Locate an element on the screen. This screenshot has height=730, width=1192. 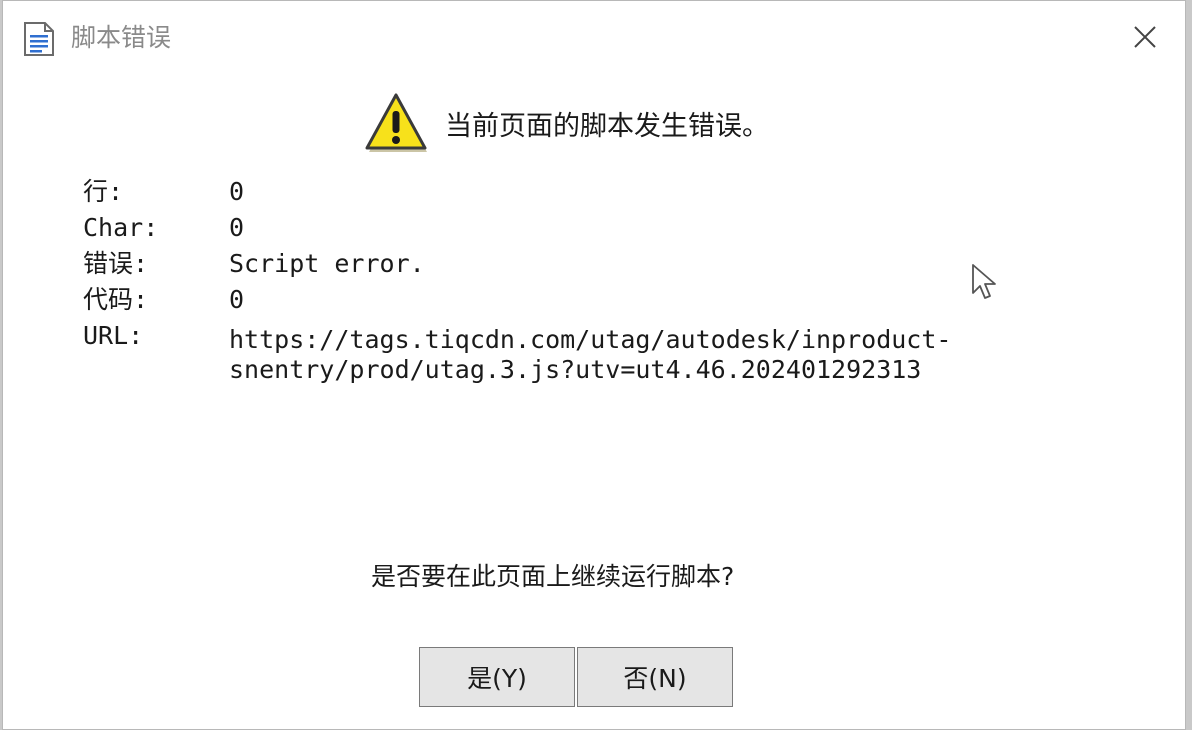
no-button: 否(N) is located at coordinates (655, 677).